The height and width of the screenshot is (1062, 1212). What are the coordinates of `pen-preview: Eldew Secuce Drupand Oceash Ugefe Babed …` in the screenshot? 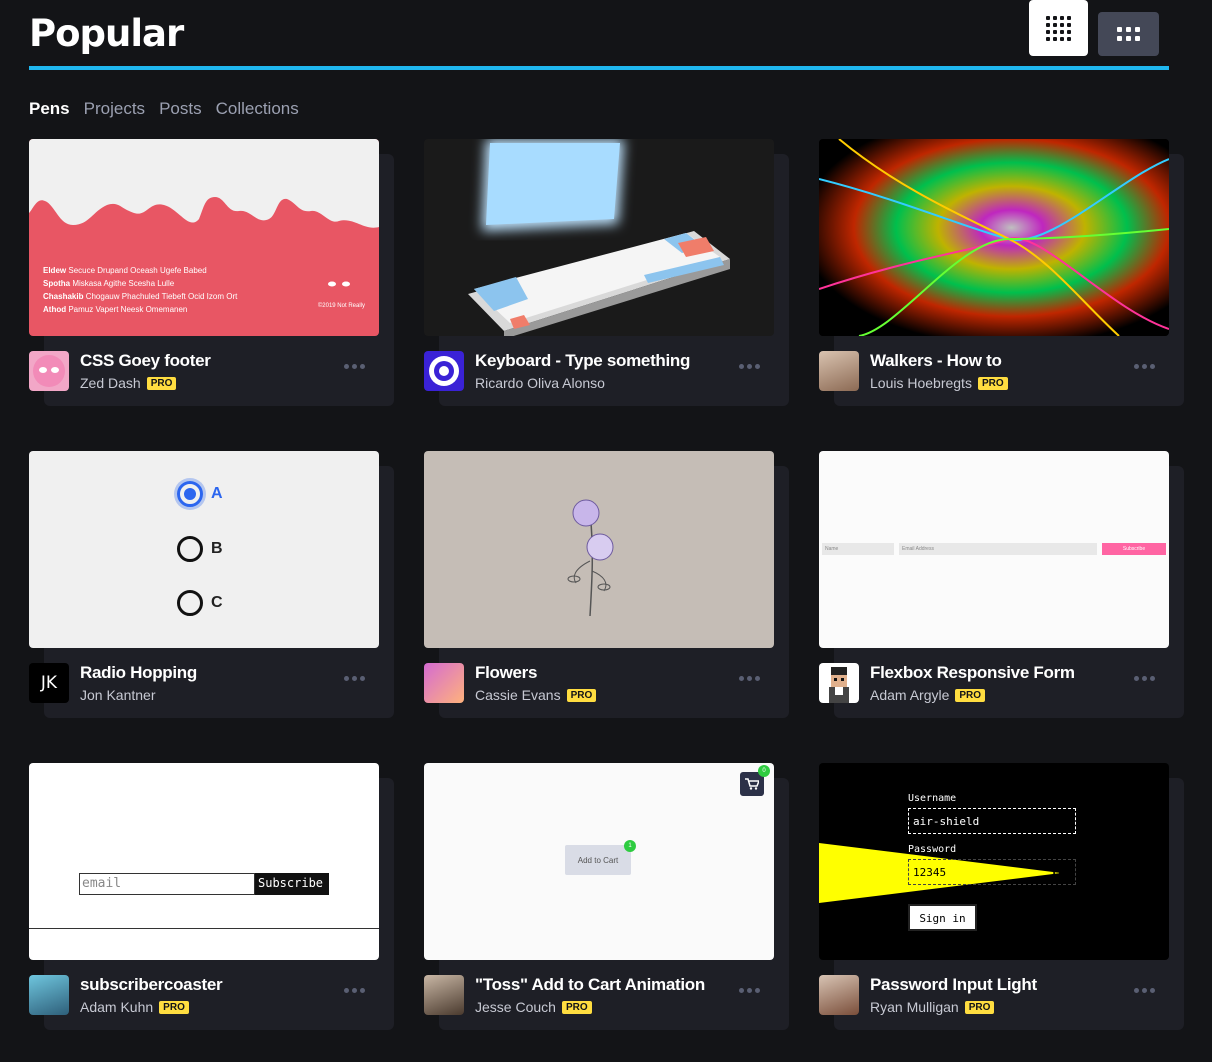 It's located at (204, 237).